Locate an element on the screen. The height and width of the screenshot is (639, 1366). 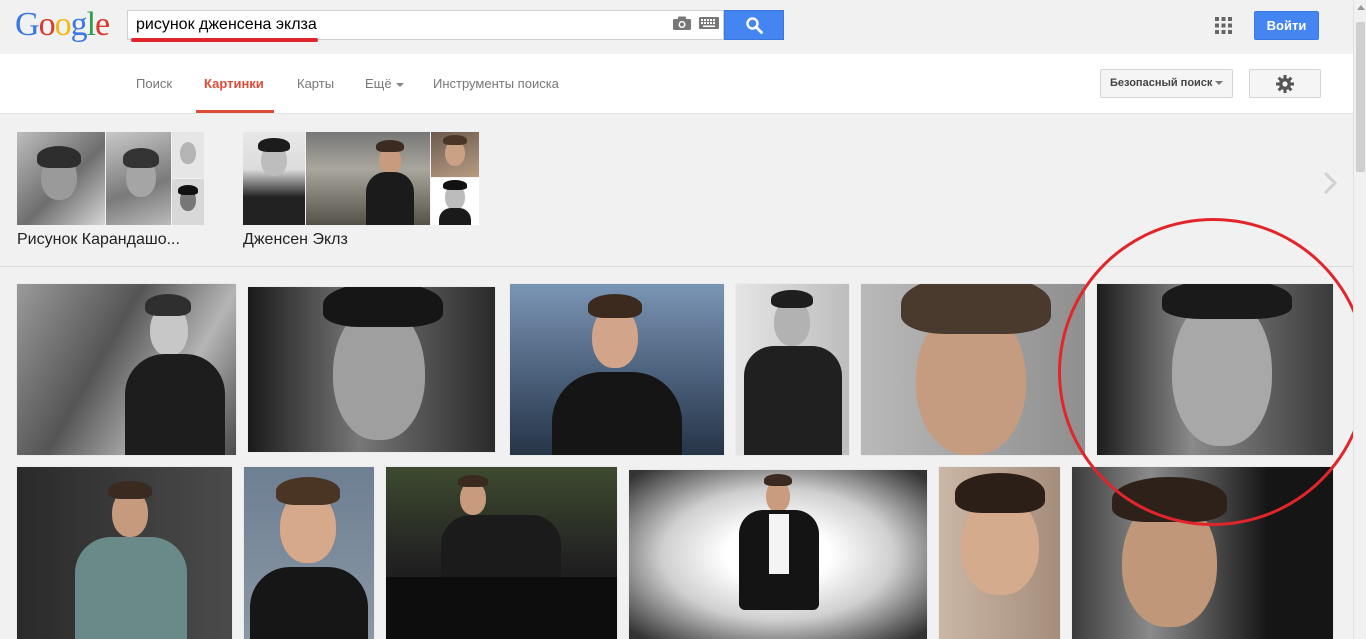
tab-maps: Карты is located at coordinates (315, 83).